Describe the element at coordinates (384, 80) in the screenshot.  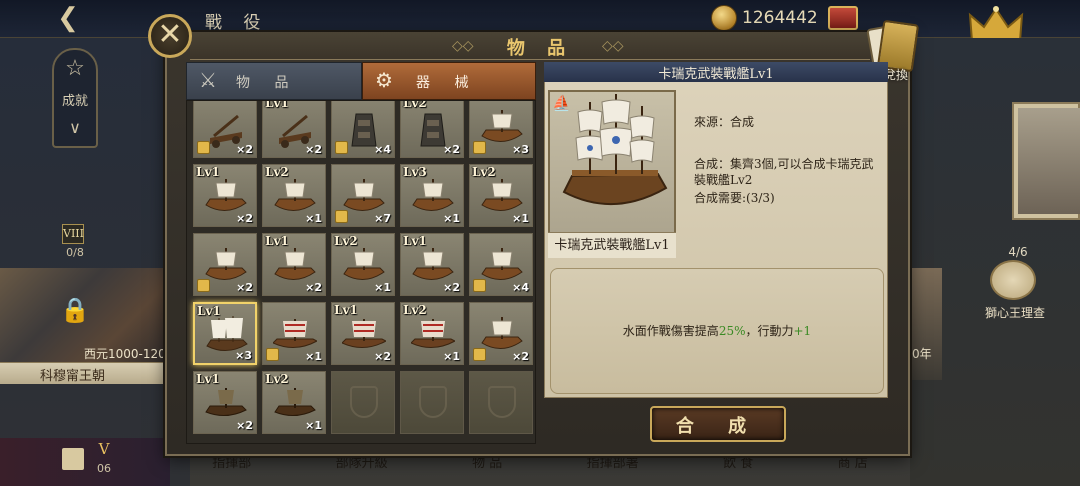
I see `equipment-icon: ⚙` at that location.